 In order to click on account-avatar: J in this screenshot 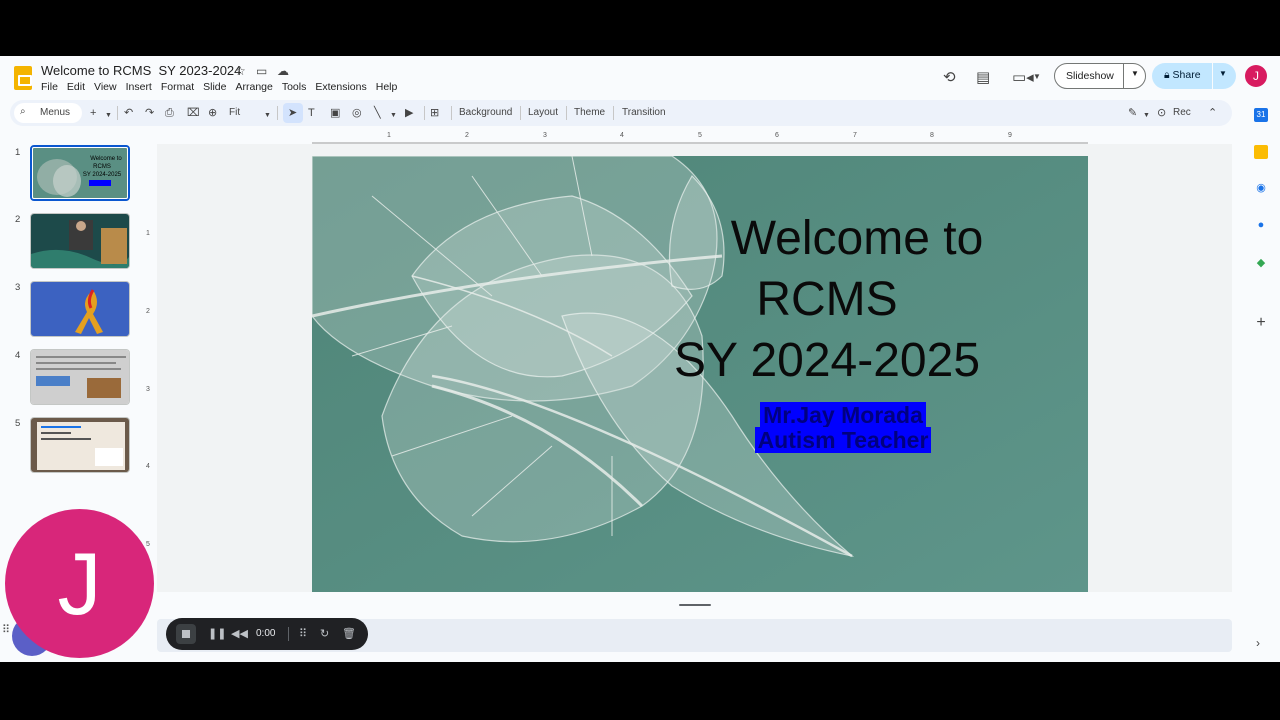, I will do `click(1256, 76)`.